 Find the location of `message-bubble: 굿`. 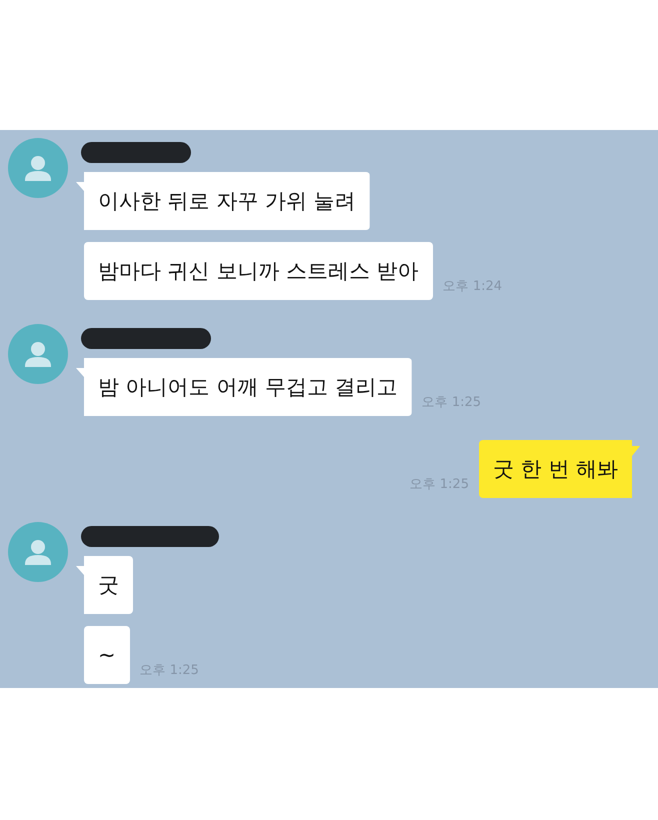

message-bubble: 굿 is located at coordinates (104, 585).